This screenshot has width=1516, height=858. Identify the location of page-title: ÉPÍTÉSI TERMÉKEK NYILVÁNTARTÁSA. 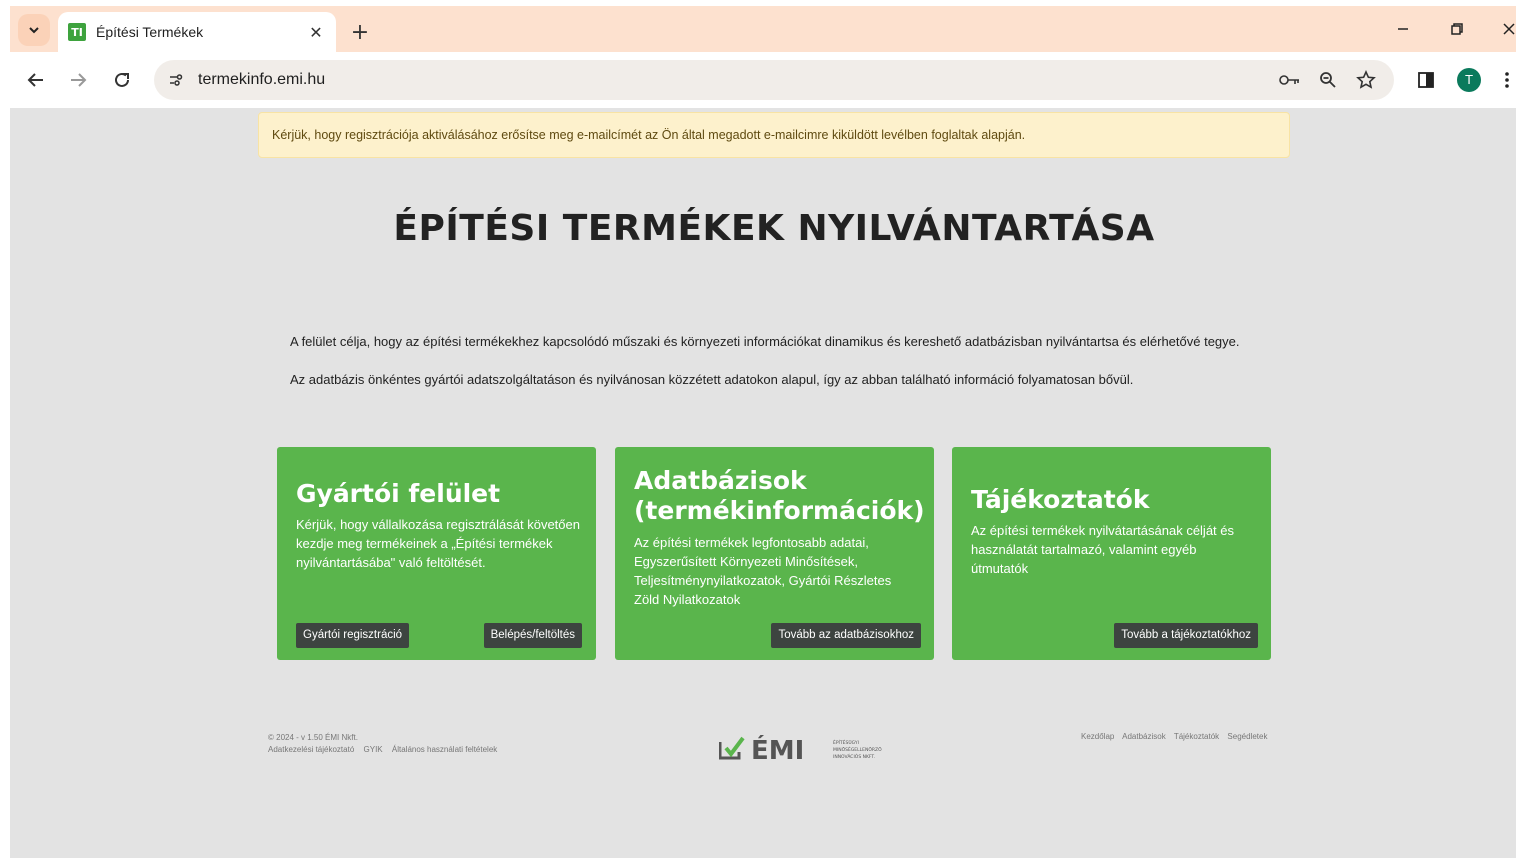
(774, 228).